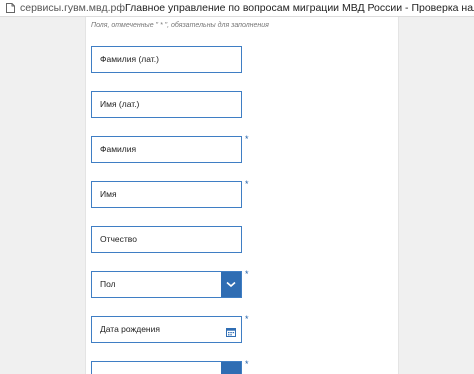  What do you see at coordinates (129, 59) in the screenshot?
I see `field-placeholder: Фамилия (лат.)` at bounding box center [129, 59].